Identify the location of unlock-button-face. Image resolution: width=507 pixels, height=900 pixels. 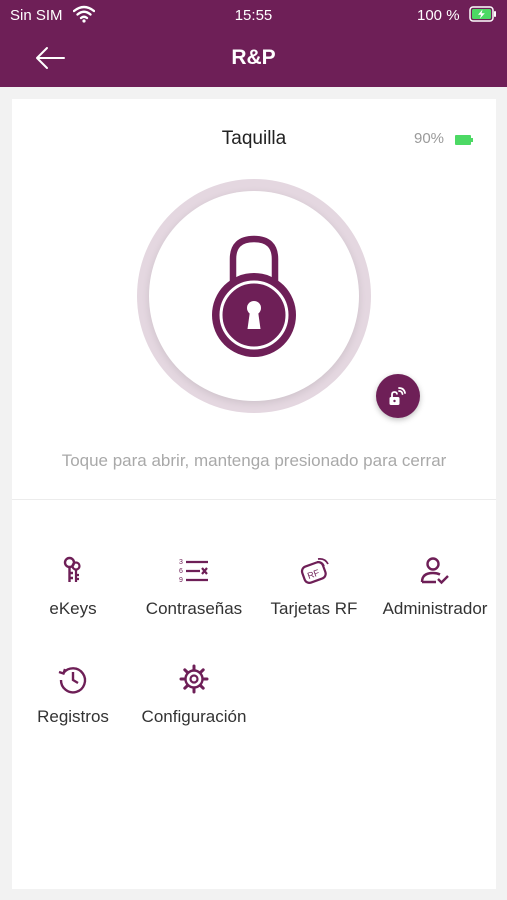
(254, 296).